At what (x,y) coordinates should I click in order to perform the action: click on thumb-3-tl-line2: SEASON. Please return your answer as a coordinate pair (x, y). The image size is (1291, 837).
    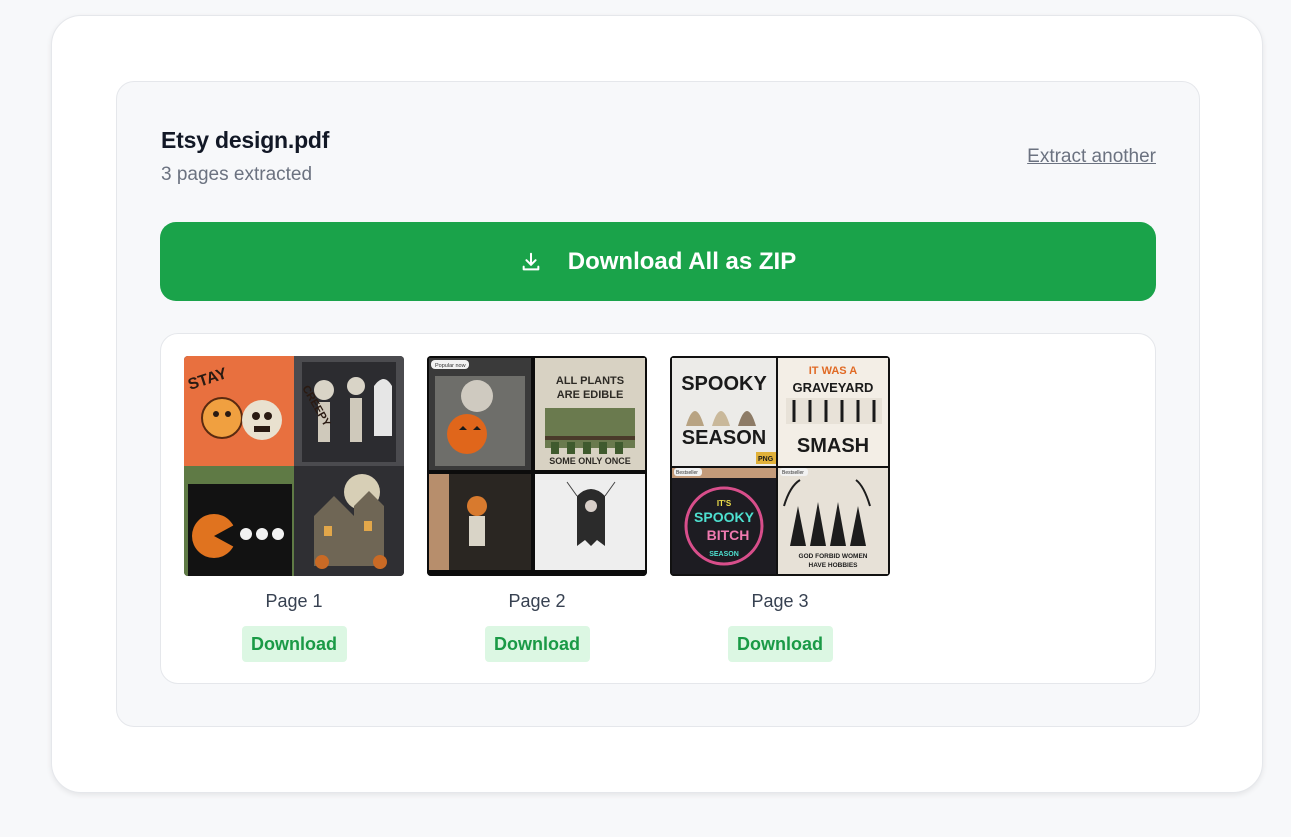
    Looking at the image, I should click on (724, 438).